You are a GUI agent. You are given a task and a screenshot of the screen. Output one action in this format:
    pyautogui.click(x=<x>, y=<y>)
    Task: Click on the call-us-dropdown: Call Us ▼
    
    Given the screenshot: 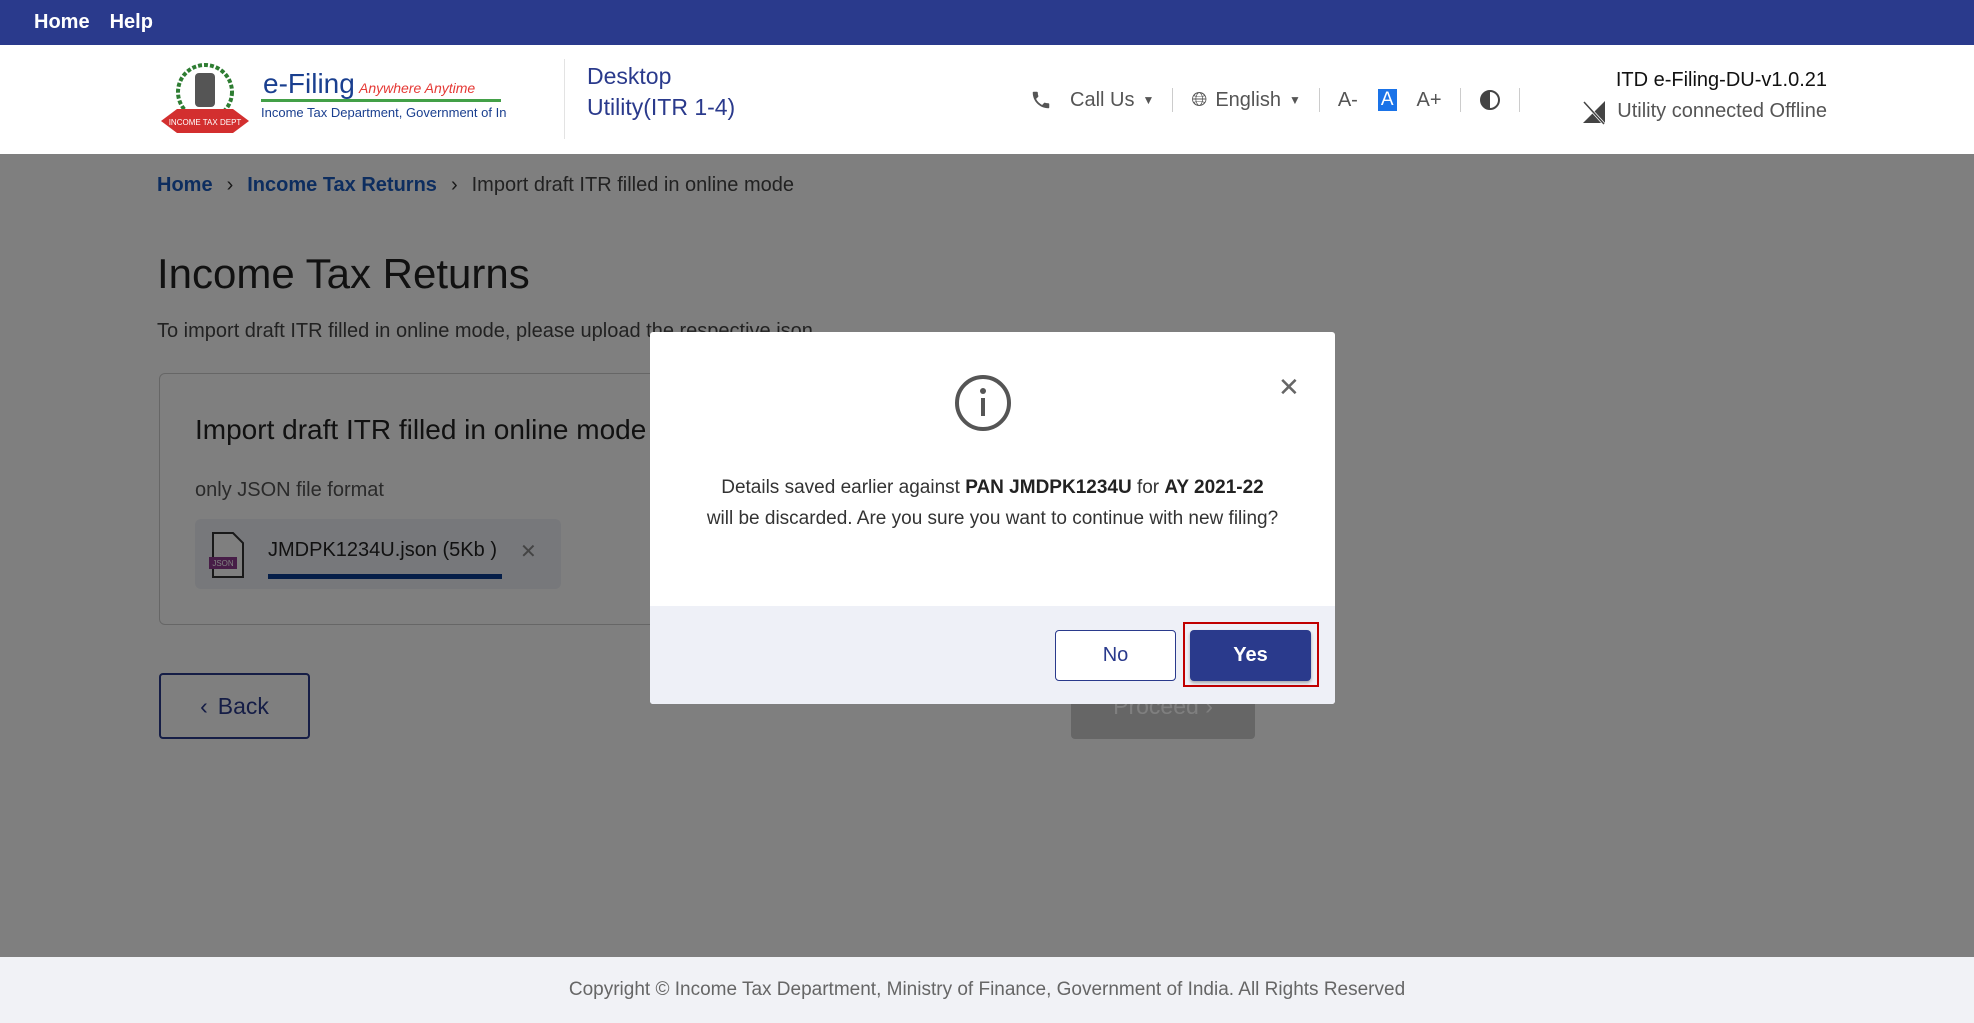 What is the action you would take?
    pyautogui.click(x=1092, y=100)
    